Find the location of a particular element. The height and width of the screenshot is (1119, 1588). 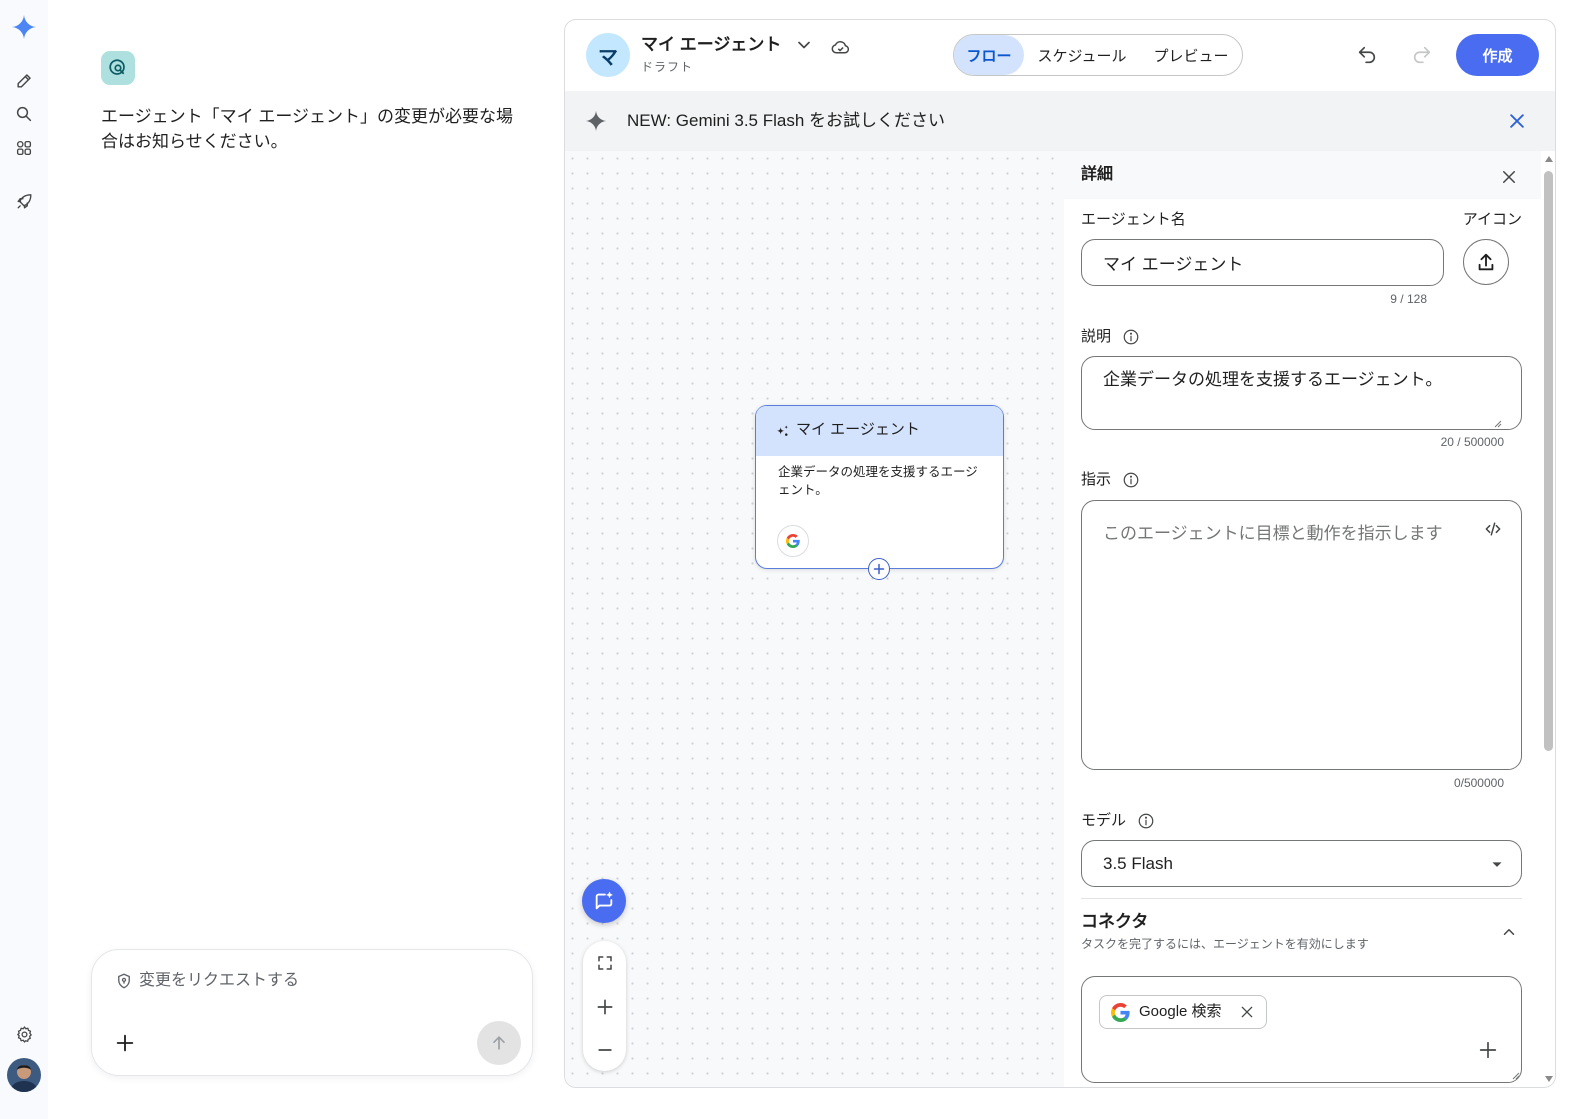

icon-label: アイコン is located at coordinates (1492, 219).